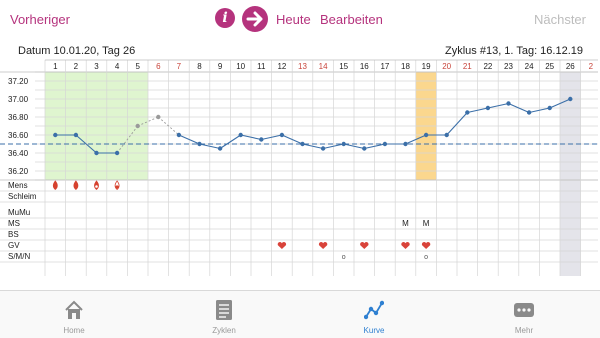 The width and height of the screenshot is (600, 338). Describe the element at coordinates (13, 234) in the screenshot. I see `row-label: BS` at that location.